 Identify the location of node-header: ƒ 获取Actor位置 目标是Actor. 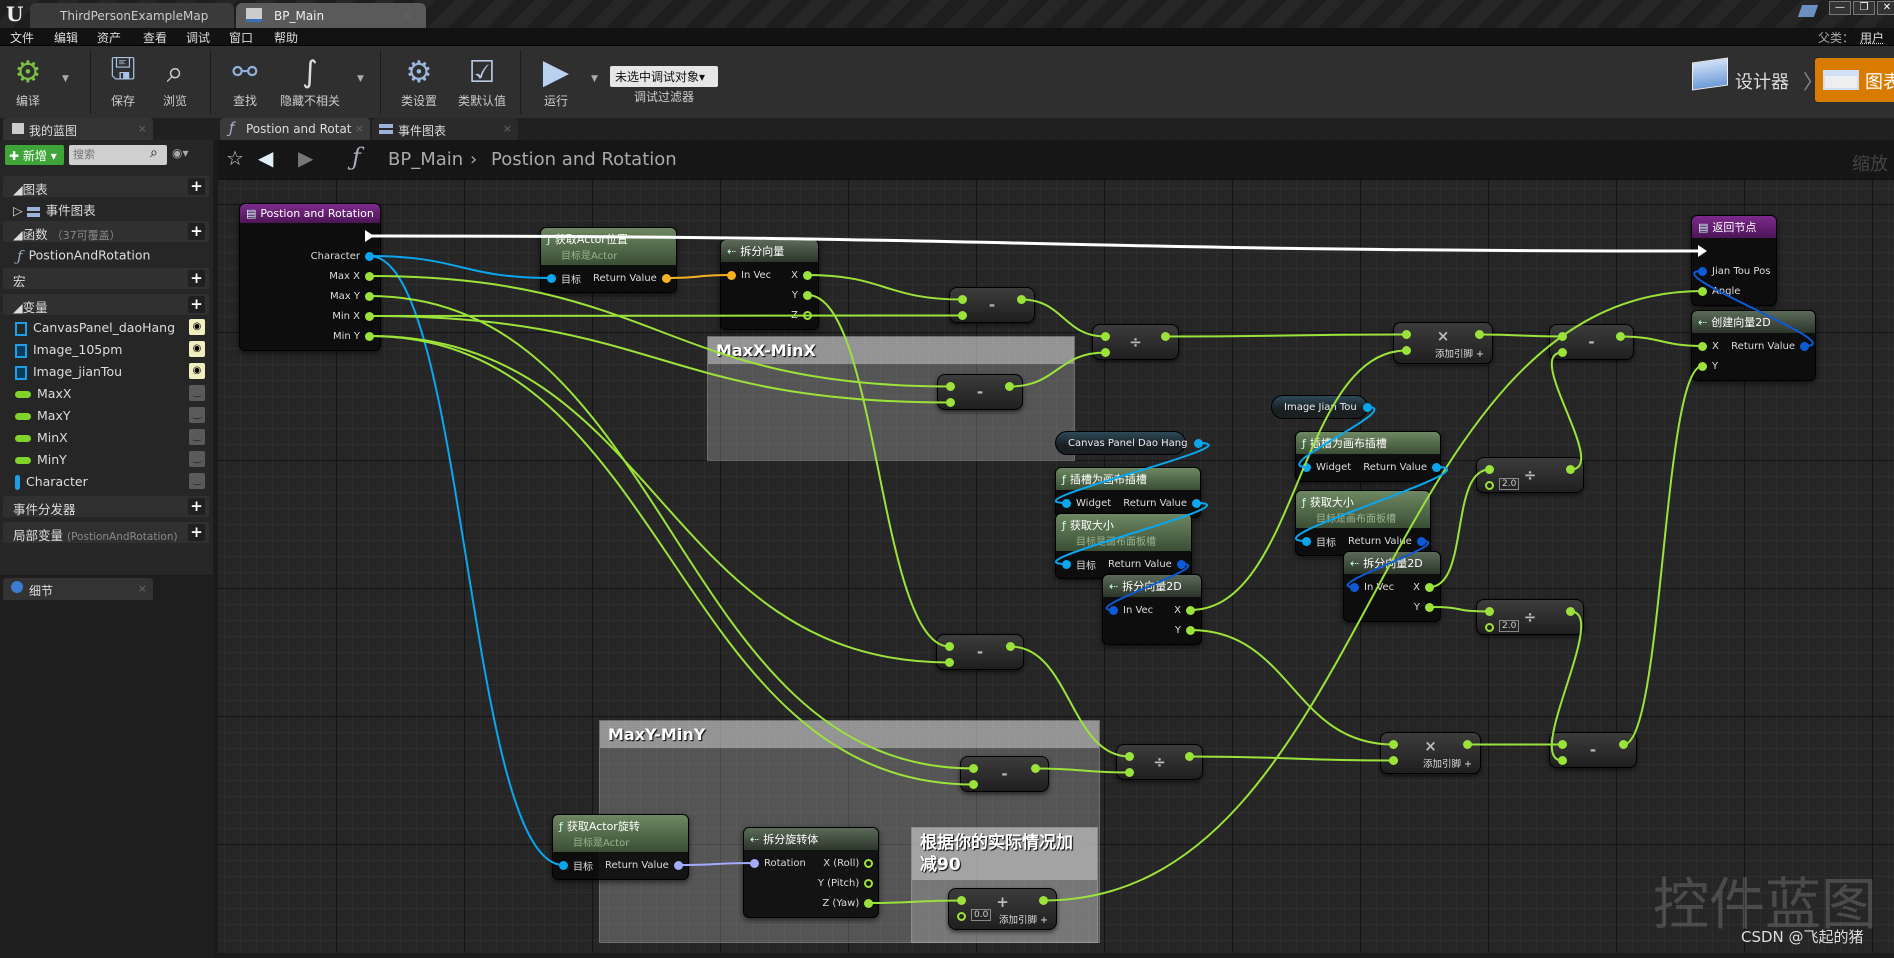
(608, 246).